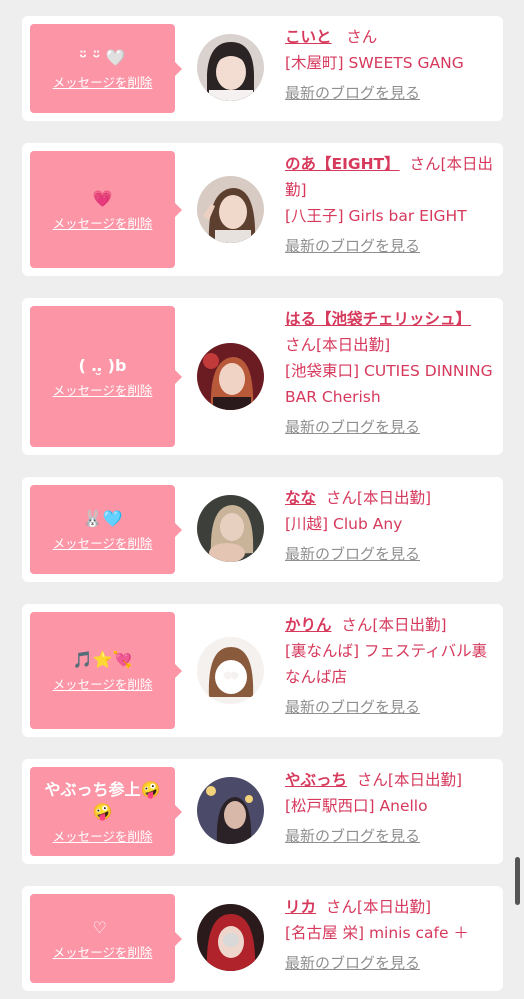 Image resolution: width=524 pixels, height=999 pixels. What do you see at coordinates (300, 907) in the screenshot?
I see `cast-name-link: リカ` at bounding box center [300, 907].